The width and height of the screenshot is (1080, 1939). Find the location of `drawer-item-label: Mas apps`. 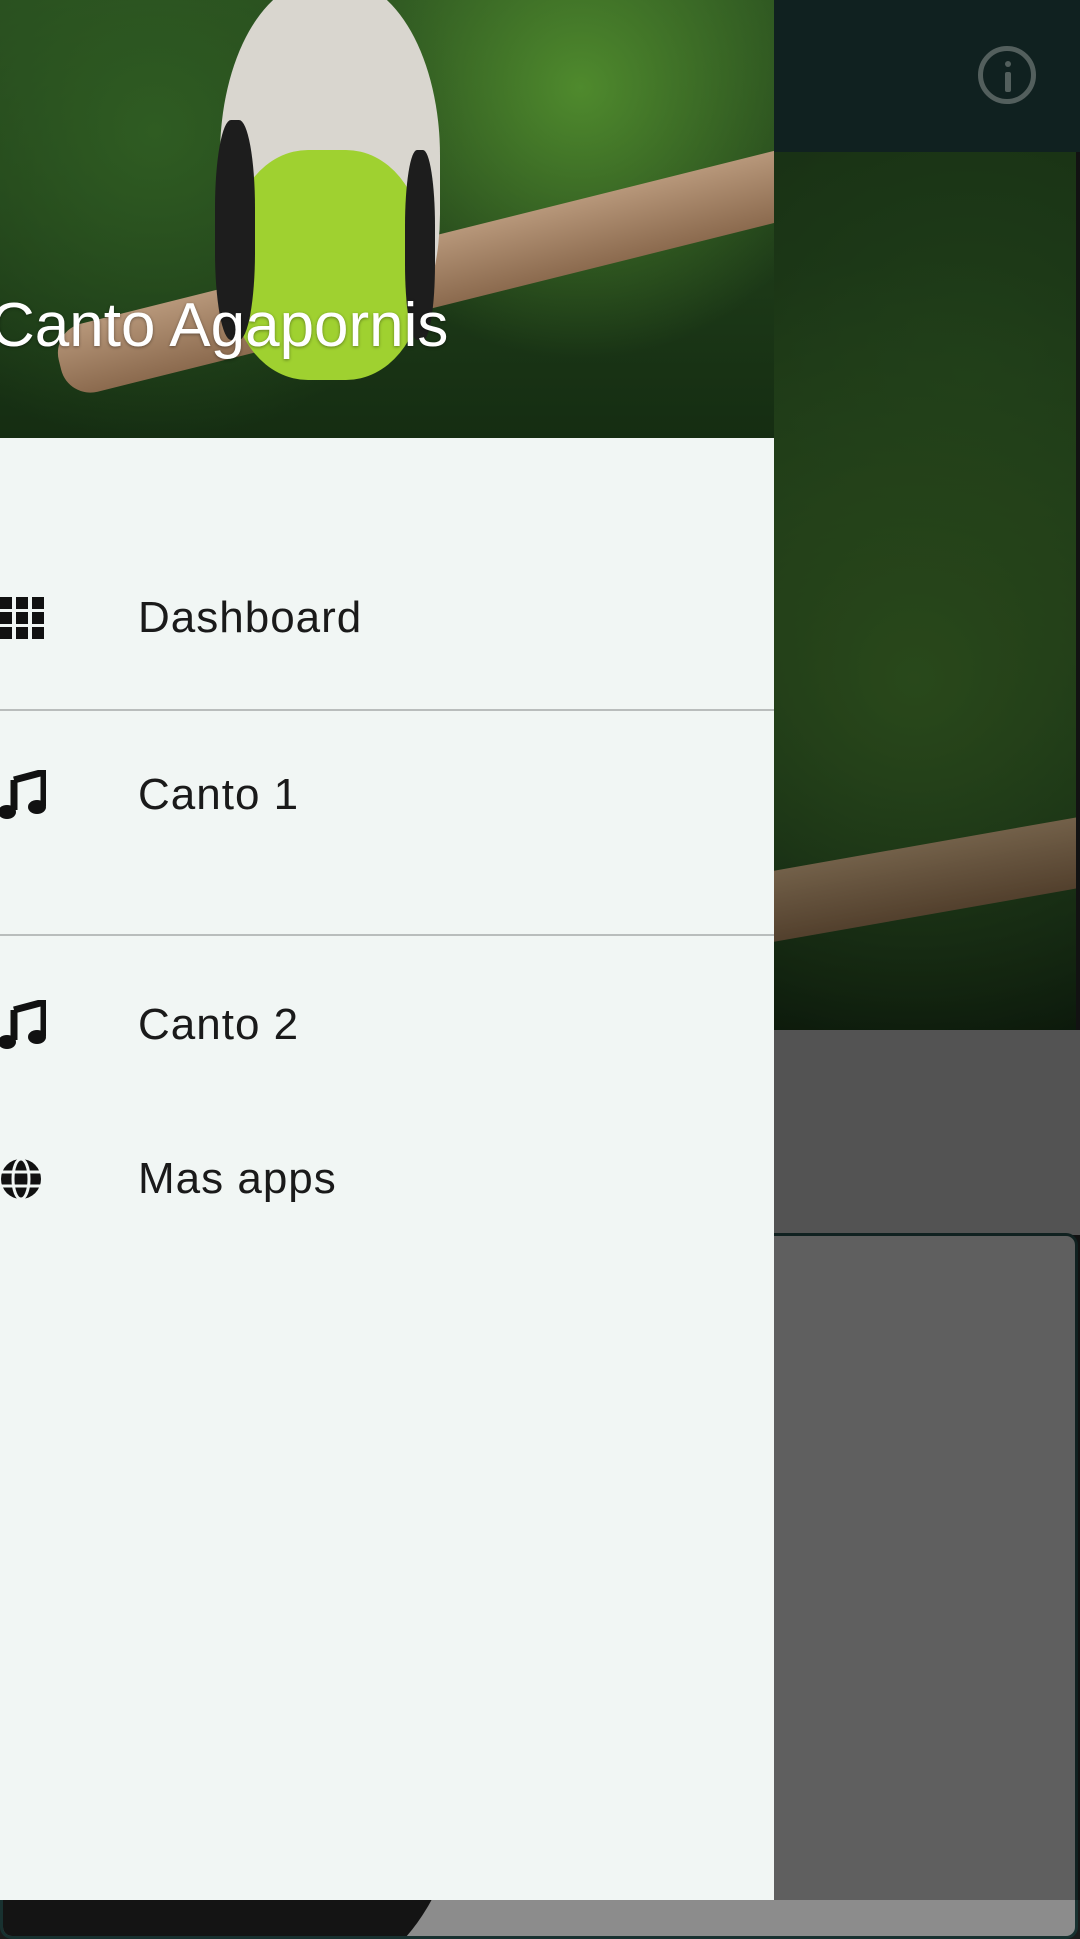

drawer-item-label: Mas apps is located at coordinates (237, 1178).